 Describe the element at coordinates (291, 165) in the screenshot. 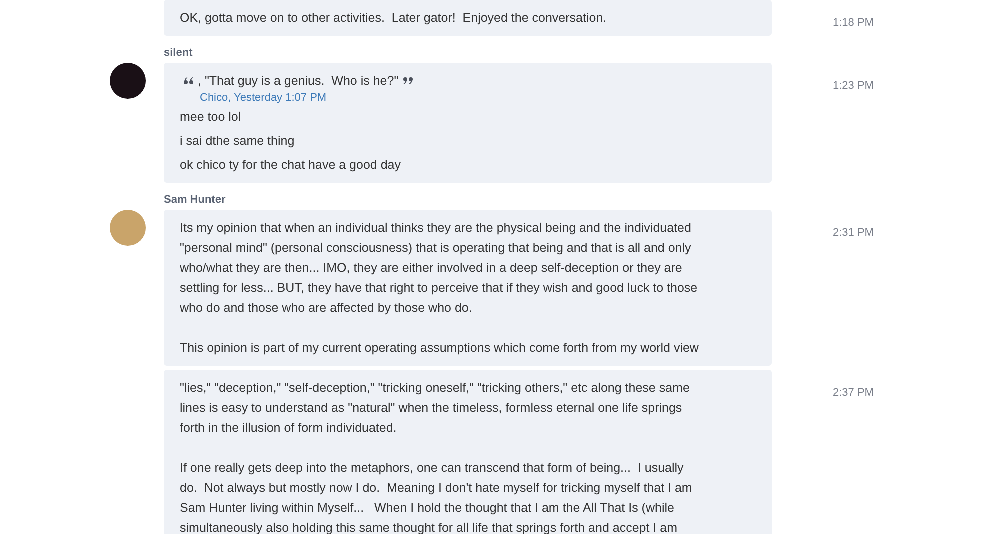

I see `message-text: ok chico ty for the chat have a good day` at that location.